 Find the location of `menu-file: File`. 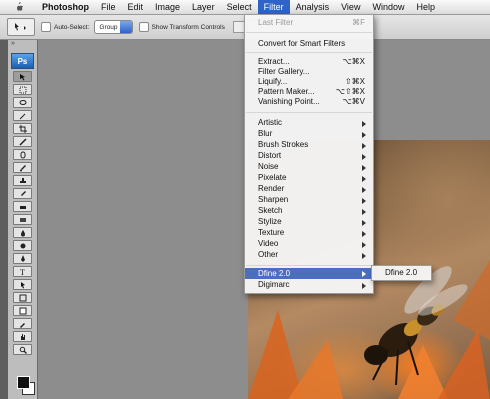

menu-file: File is located at coordinates (108, 7).